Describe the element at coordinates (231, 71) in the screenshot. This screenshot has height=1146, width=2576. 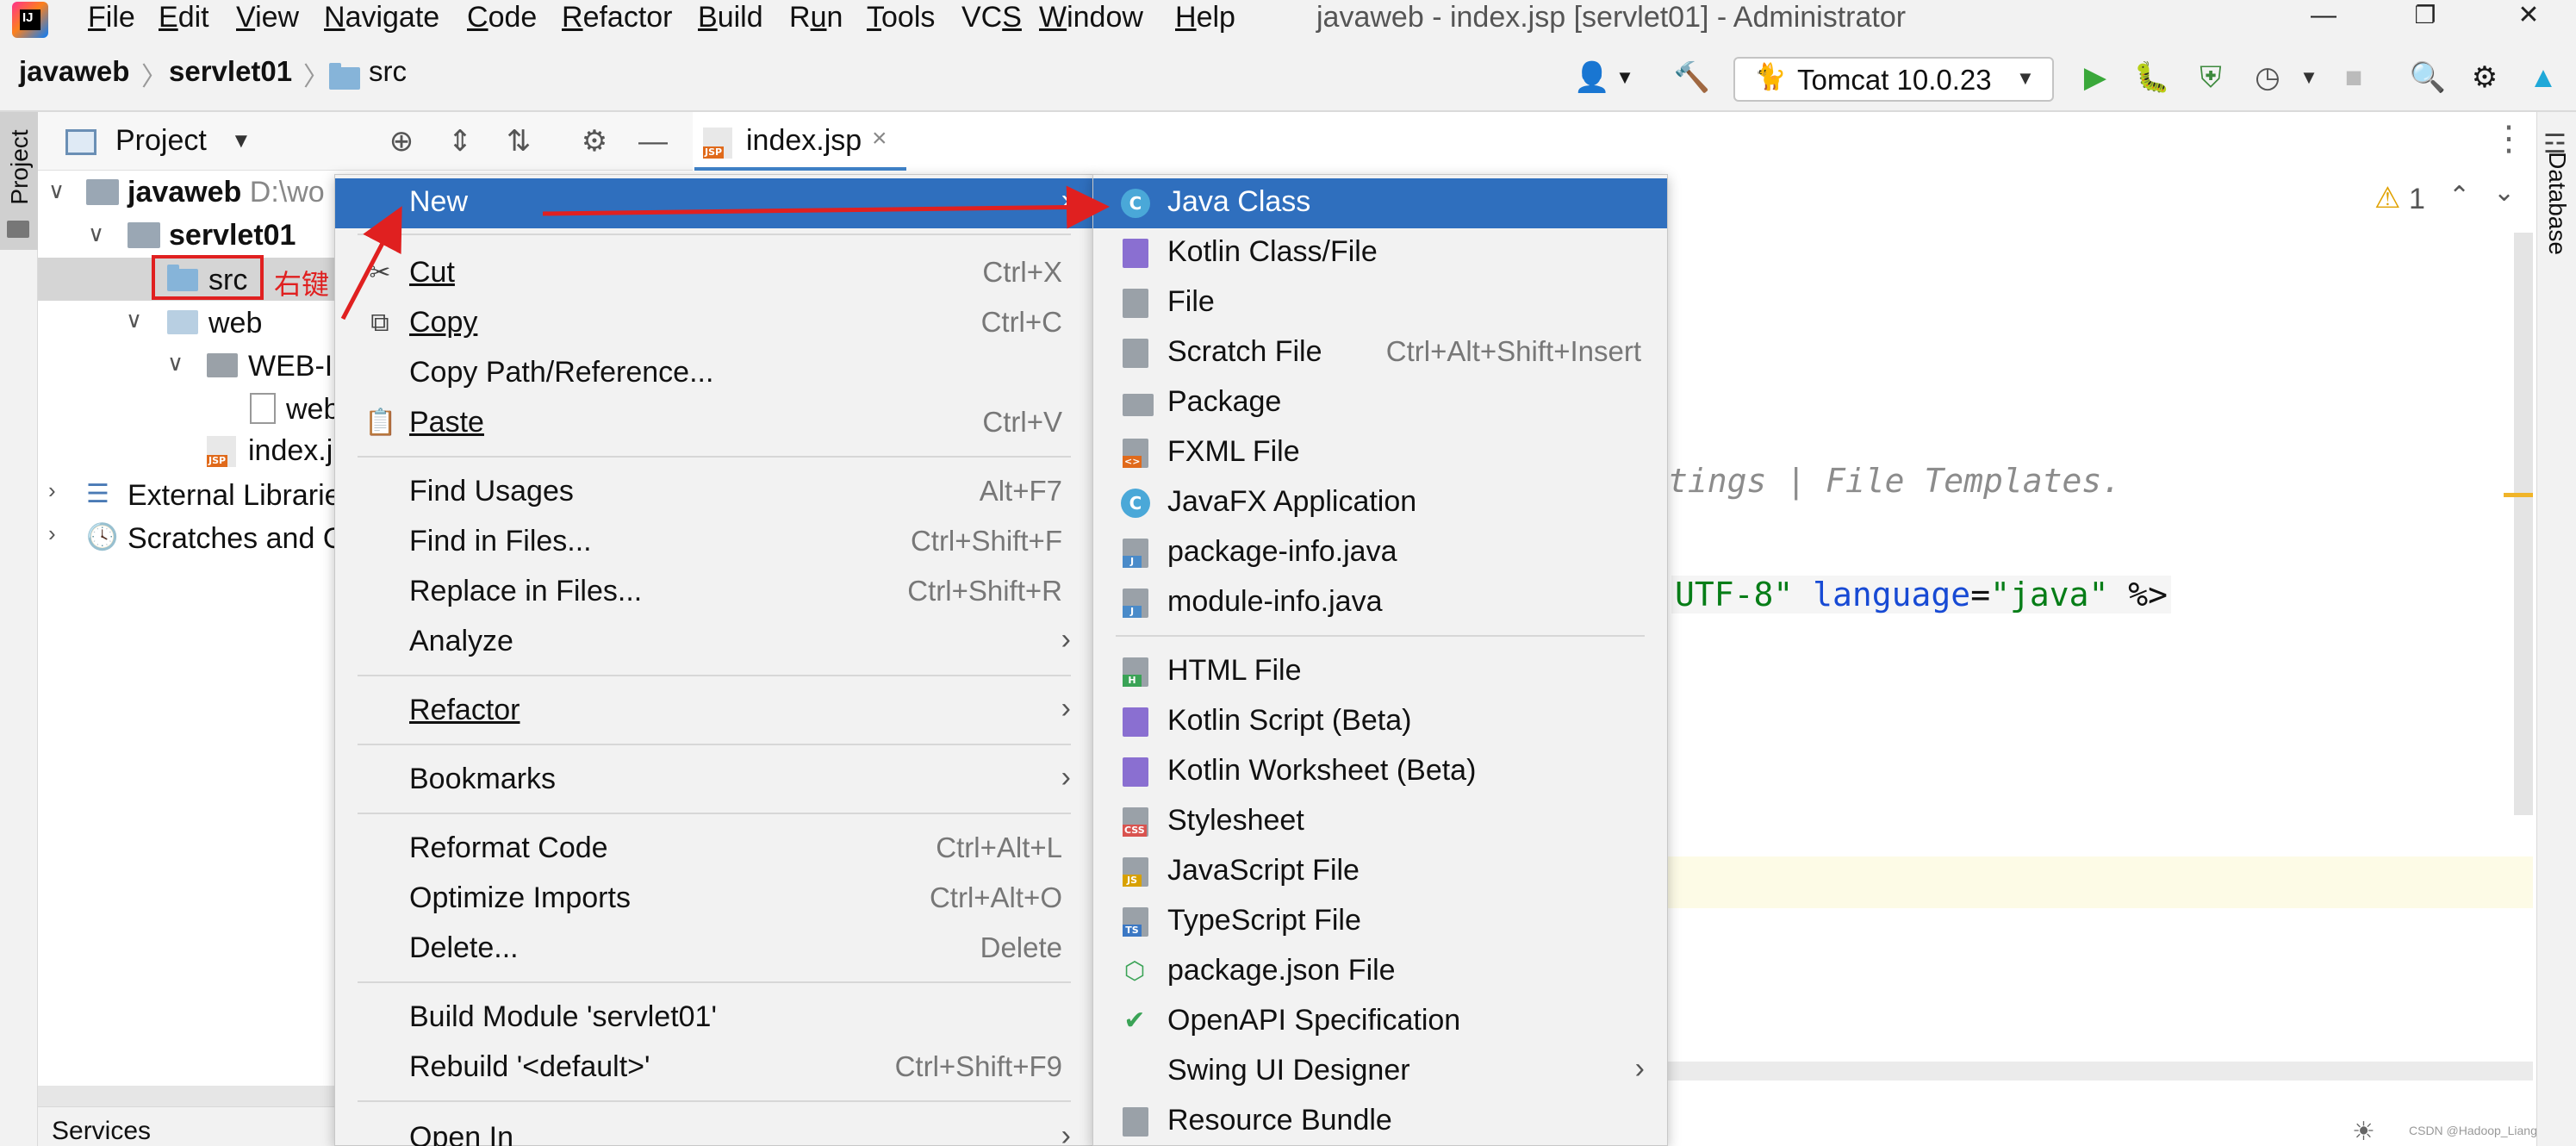
I see `breadcrumb-servlet01: servlet01` at that location.